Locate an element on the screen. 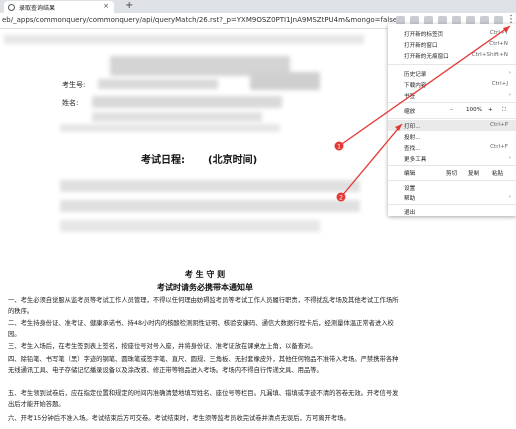  menu-item-edit: 编辑 剪切 复制 粘贴 is located at coordinates (454, 173).